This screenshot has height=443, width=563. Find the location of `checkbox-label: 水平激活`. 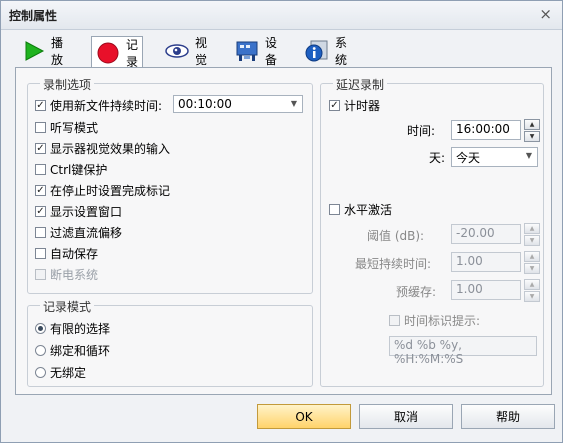

checkbox-label: 水平激活 is located at coordinates (368, 210).